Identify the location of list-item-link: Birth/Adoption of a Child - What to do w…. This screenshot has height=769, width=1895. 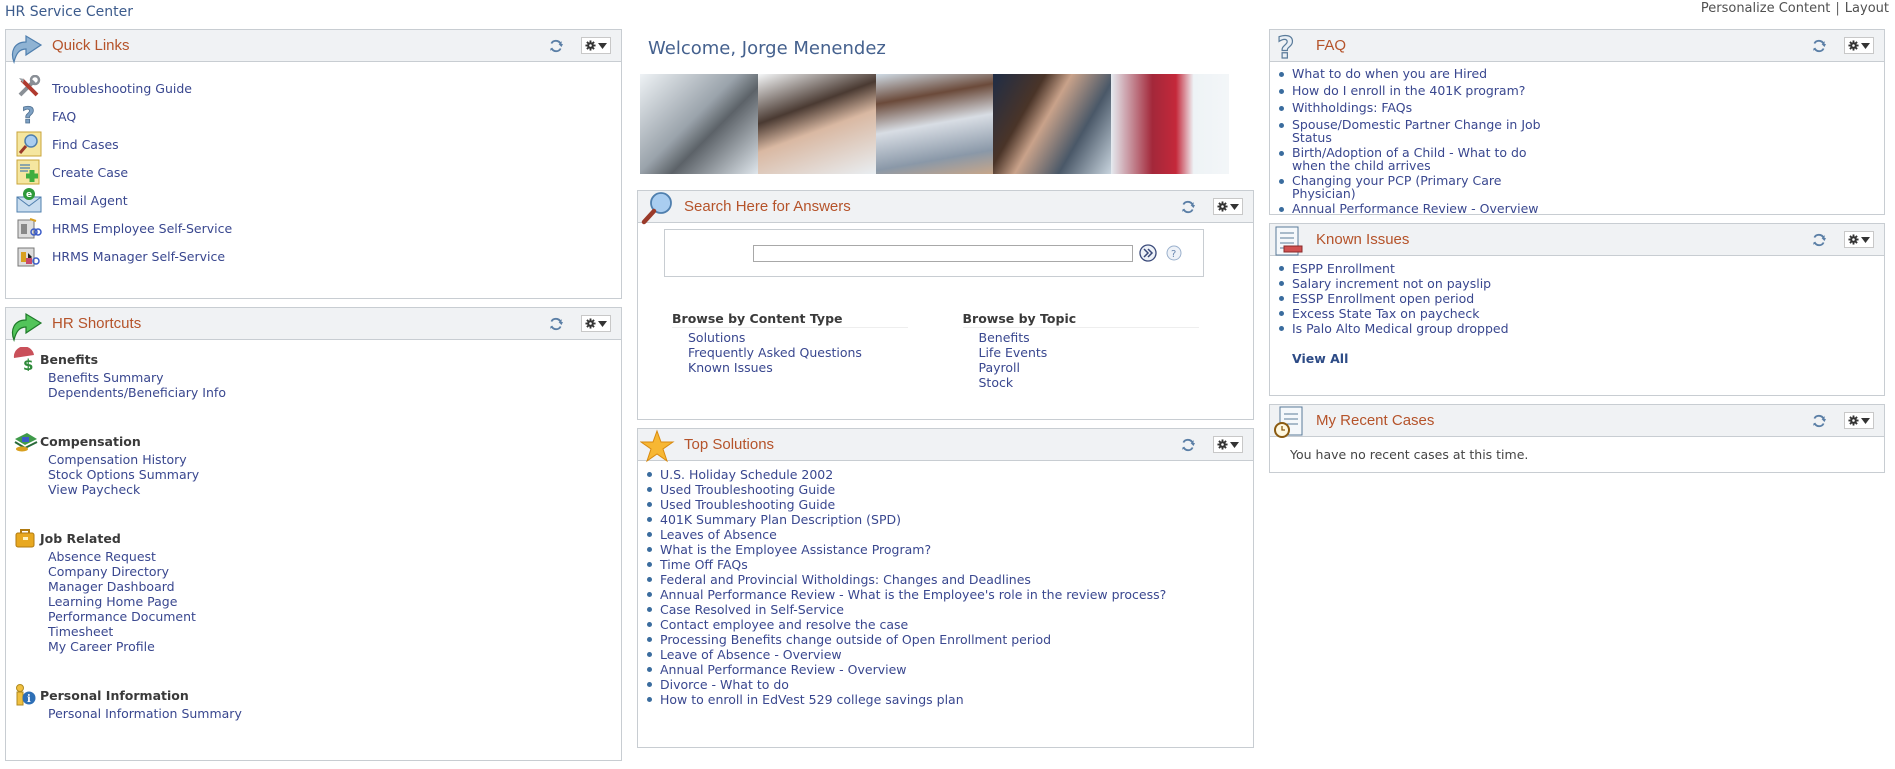
(1409, 159).